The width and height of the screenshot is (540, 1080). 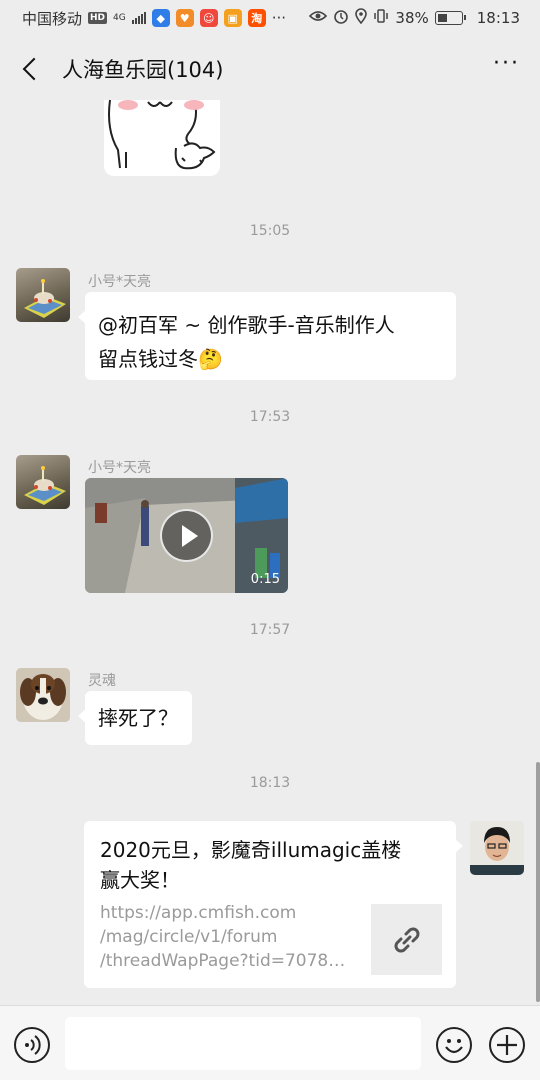 I want to click on scrollbar, so click(x=538, y=882).